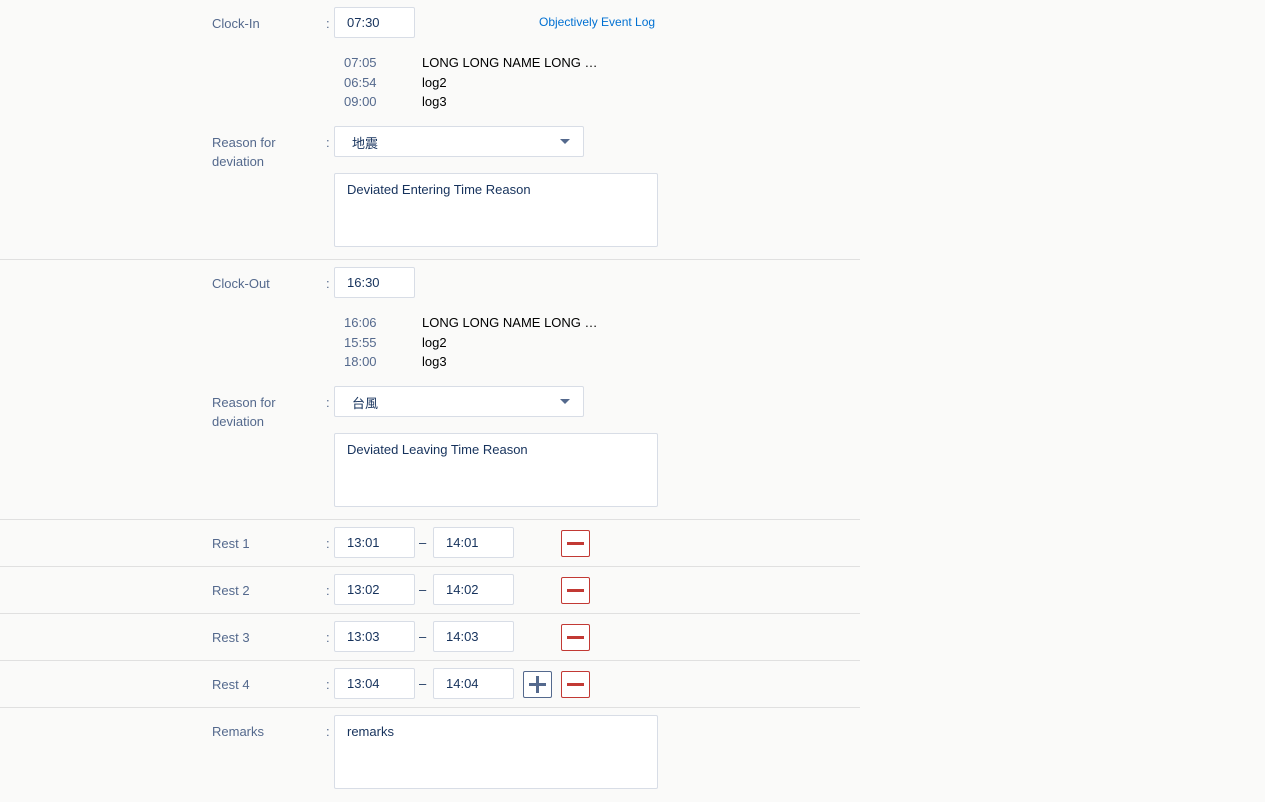 The width and height of the screenshot is (1265, 802). What do you see at coordinates (496, 752) in the screenshot?
I see `remarks-textarea: remarks` at bounding box center [496, 752].